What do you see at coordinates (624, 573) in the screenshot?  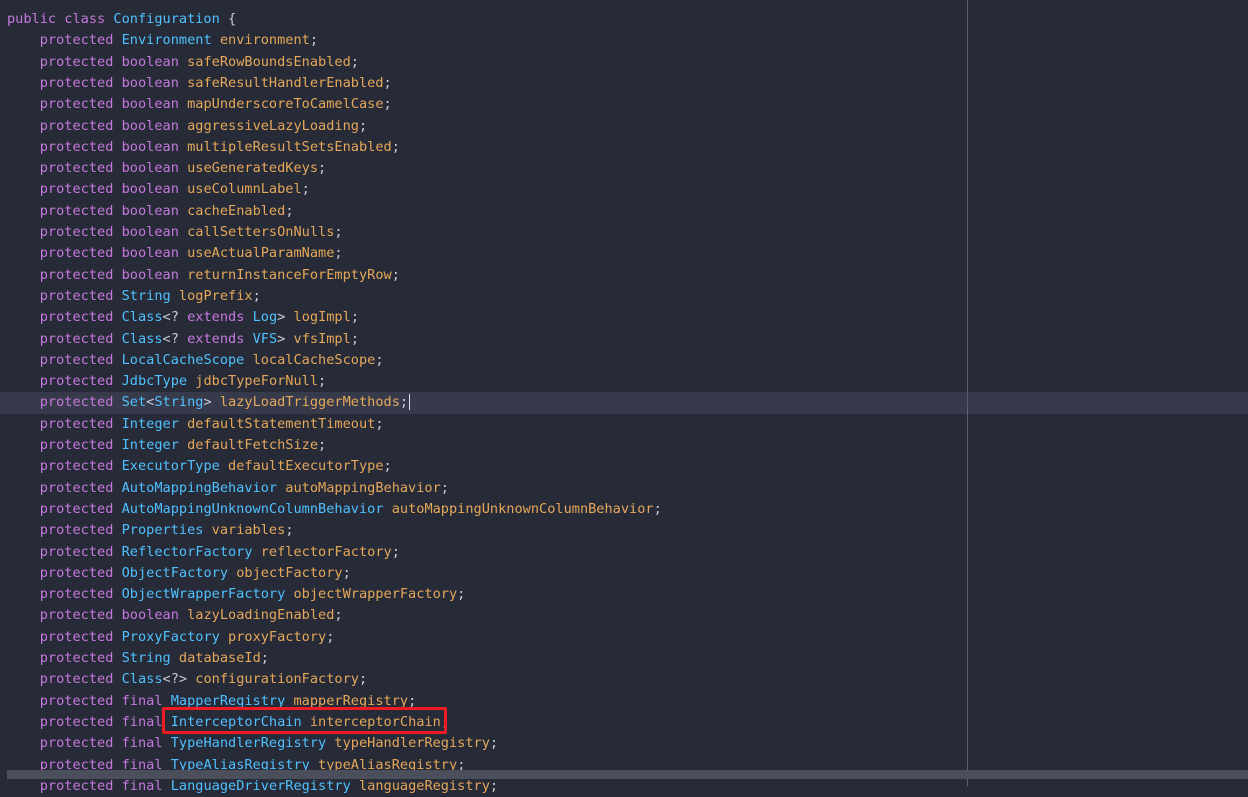 I see `code-line: protected ObjectFactory objectFactory;` at bounding box center [624, 573].